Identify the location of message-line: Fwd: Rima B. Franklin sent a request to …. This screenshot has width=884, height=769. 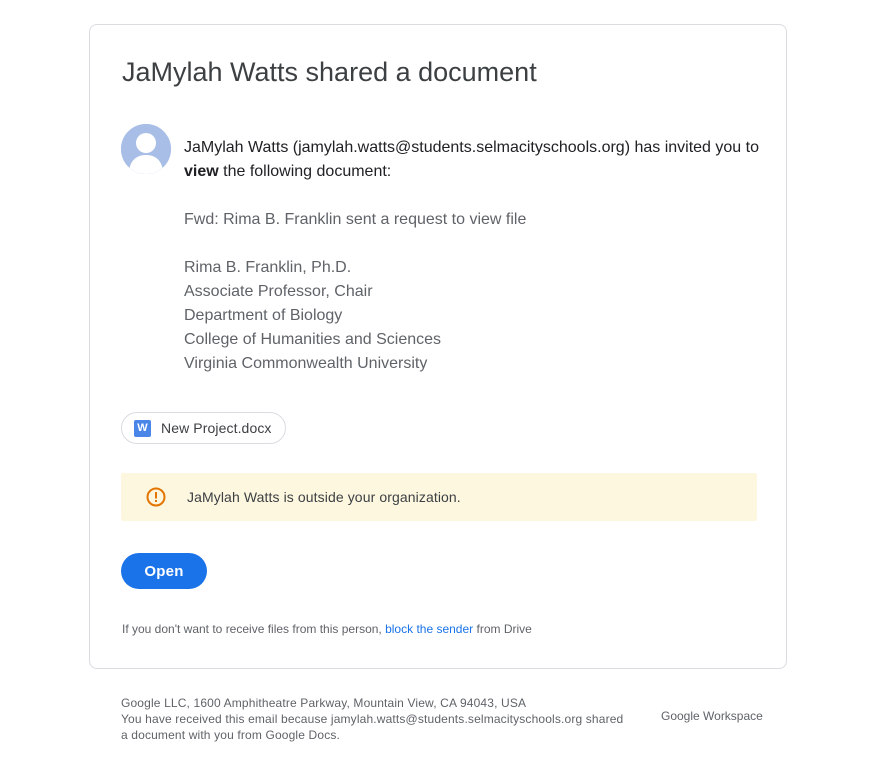
(355, 219).